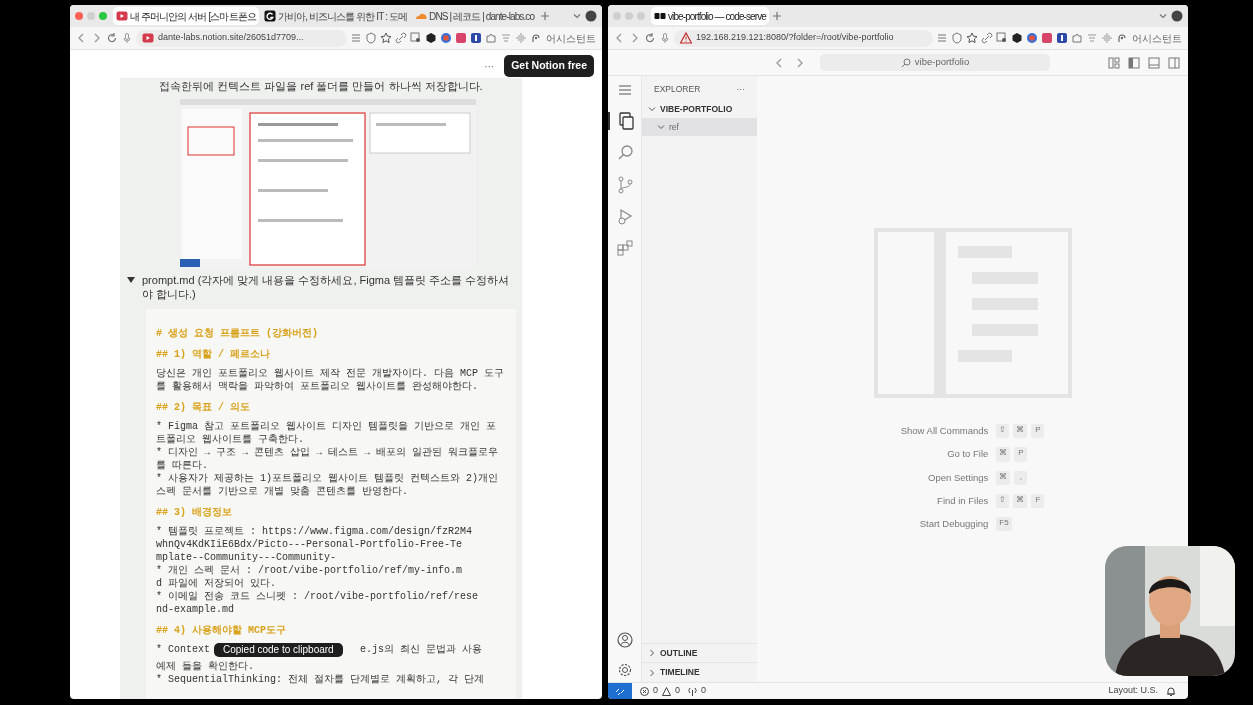 The image size is (1253, 705). What do you see at coordinates (1004, 524) in the screenshot?
I see `key-cap: F5` at bounding box center [1004, 524].